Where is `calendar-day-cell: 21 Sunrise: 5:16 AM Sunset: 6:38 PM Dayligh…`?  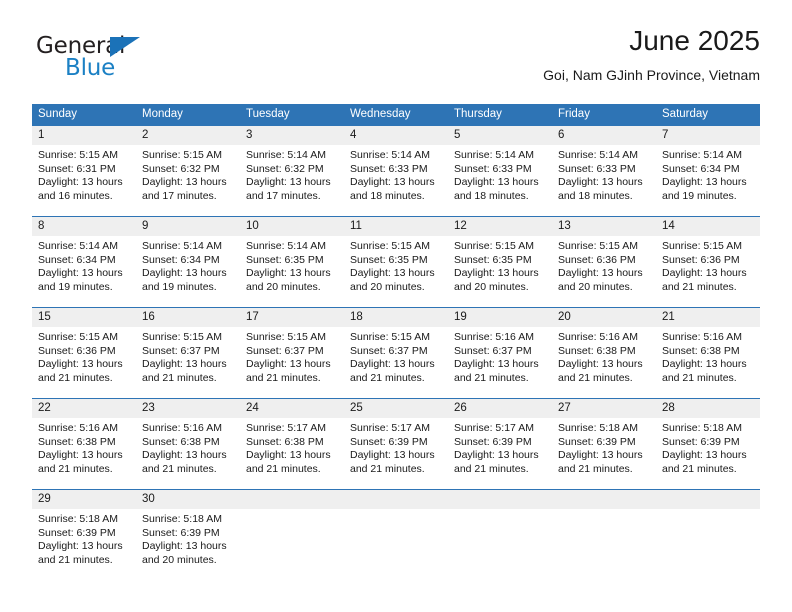 calendar-day-cell: 21 Sunrise: 5:16 AM Sunset: 6:38 PM Dayligh… is located at coordinates (708, 353).